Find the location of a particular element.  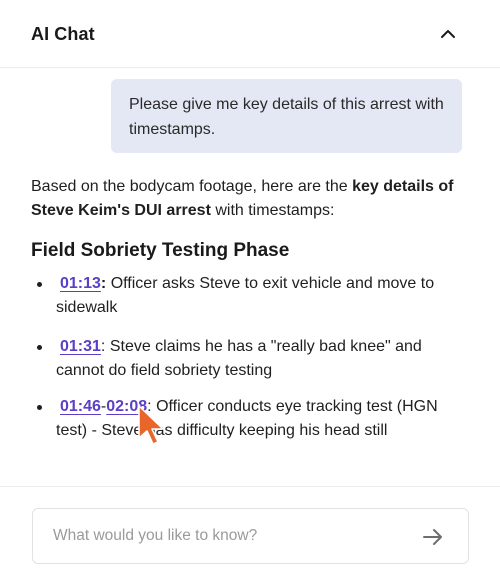

chevron-up-icon is located at coordinates (448, 34).